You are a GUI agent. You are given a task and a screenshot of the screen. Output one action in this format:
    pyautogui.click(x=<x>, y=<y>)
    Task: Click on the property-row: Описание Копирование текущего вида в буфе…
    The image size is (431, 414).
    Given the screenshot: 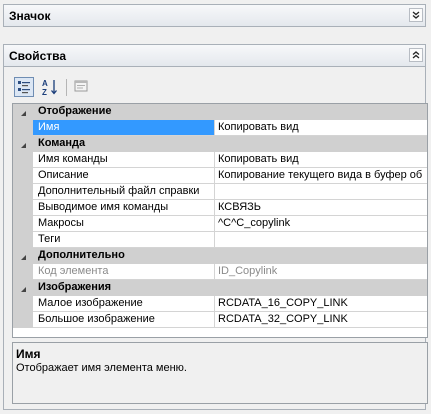 What is the action you would take?
    pyautogui.click(x=220, y=176)
    